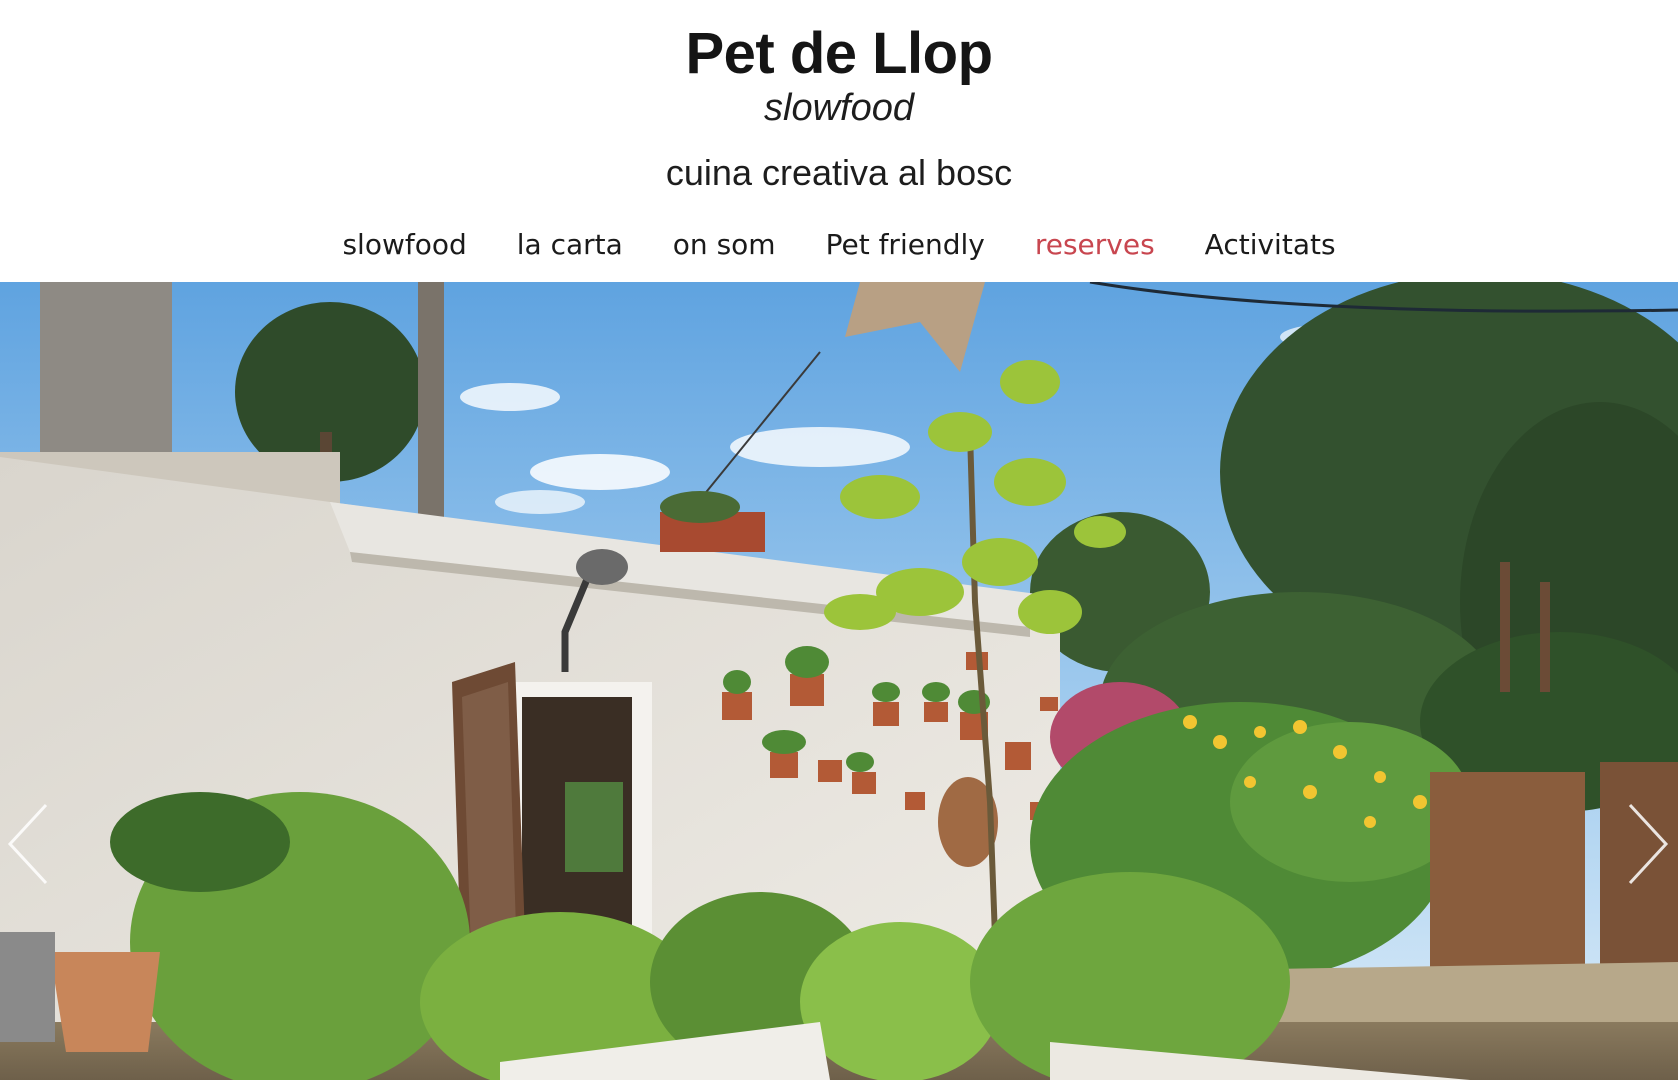 The width and height of the screenshot is (1678, 1080). I want to click on site-tagline: cuina creativa al bosc, so click(839, 172).